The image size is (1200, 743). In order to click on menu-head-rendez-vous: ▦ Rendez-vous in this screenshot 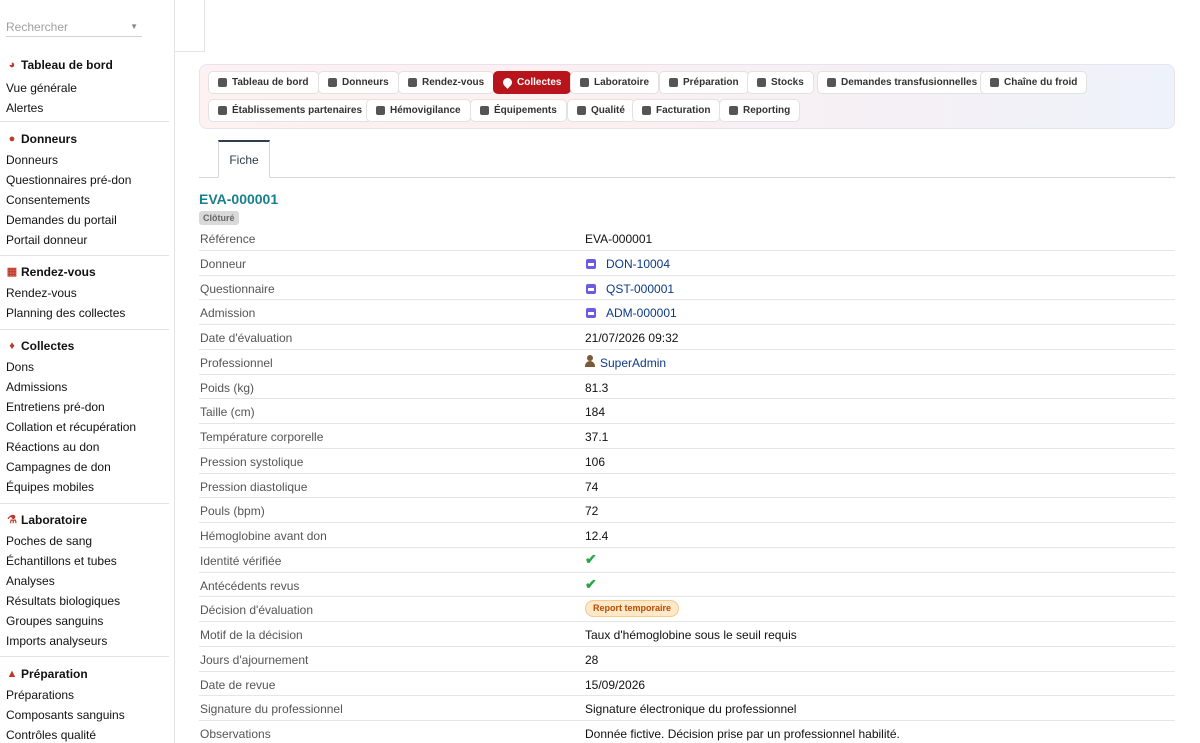, I will do `click(85, 272)`.